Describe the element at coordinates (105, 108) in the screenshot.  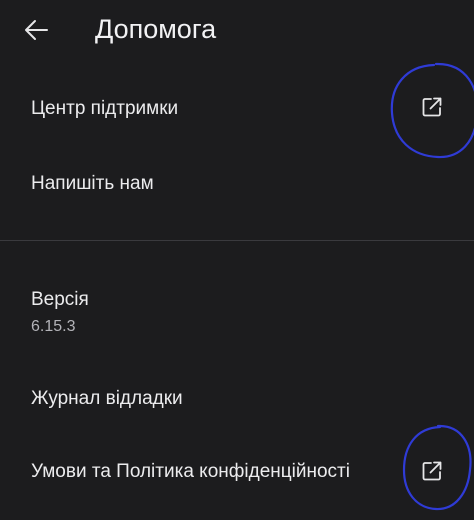
I see `support-center-label: Центр підтримки` at that location.